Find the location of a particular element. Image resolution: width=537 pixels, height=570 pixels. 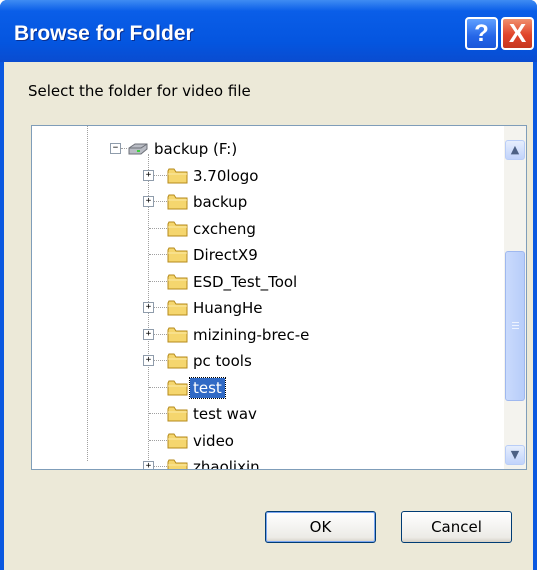

tree-item-folder: +3.70logo is located at coordinates (267, 176).